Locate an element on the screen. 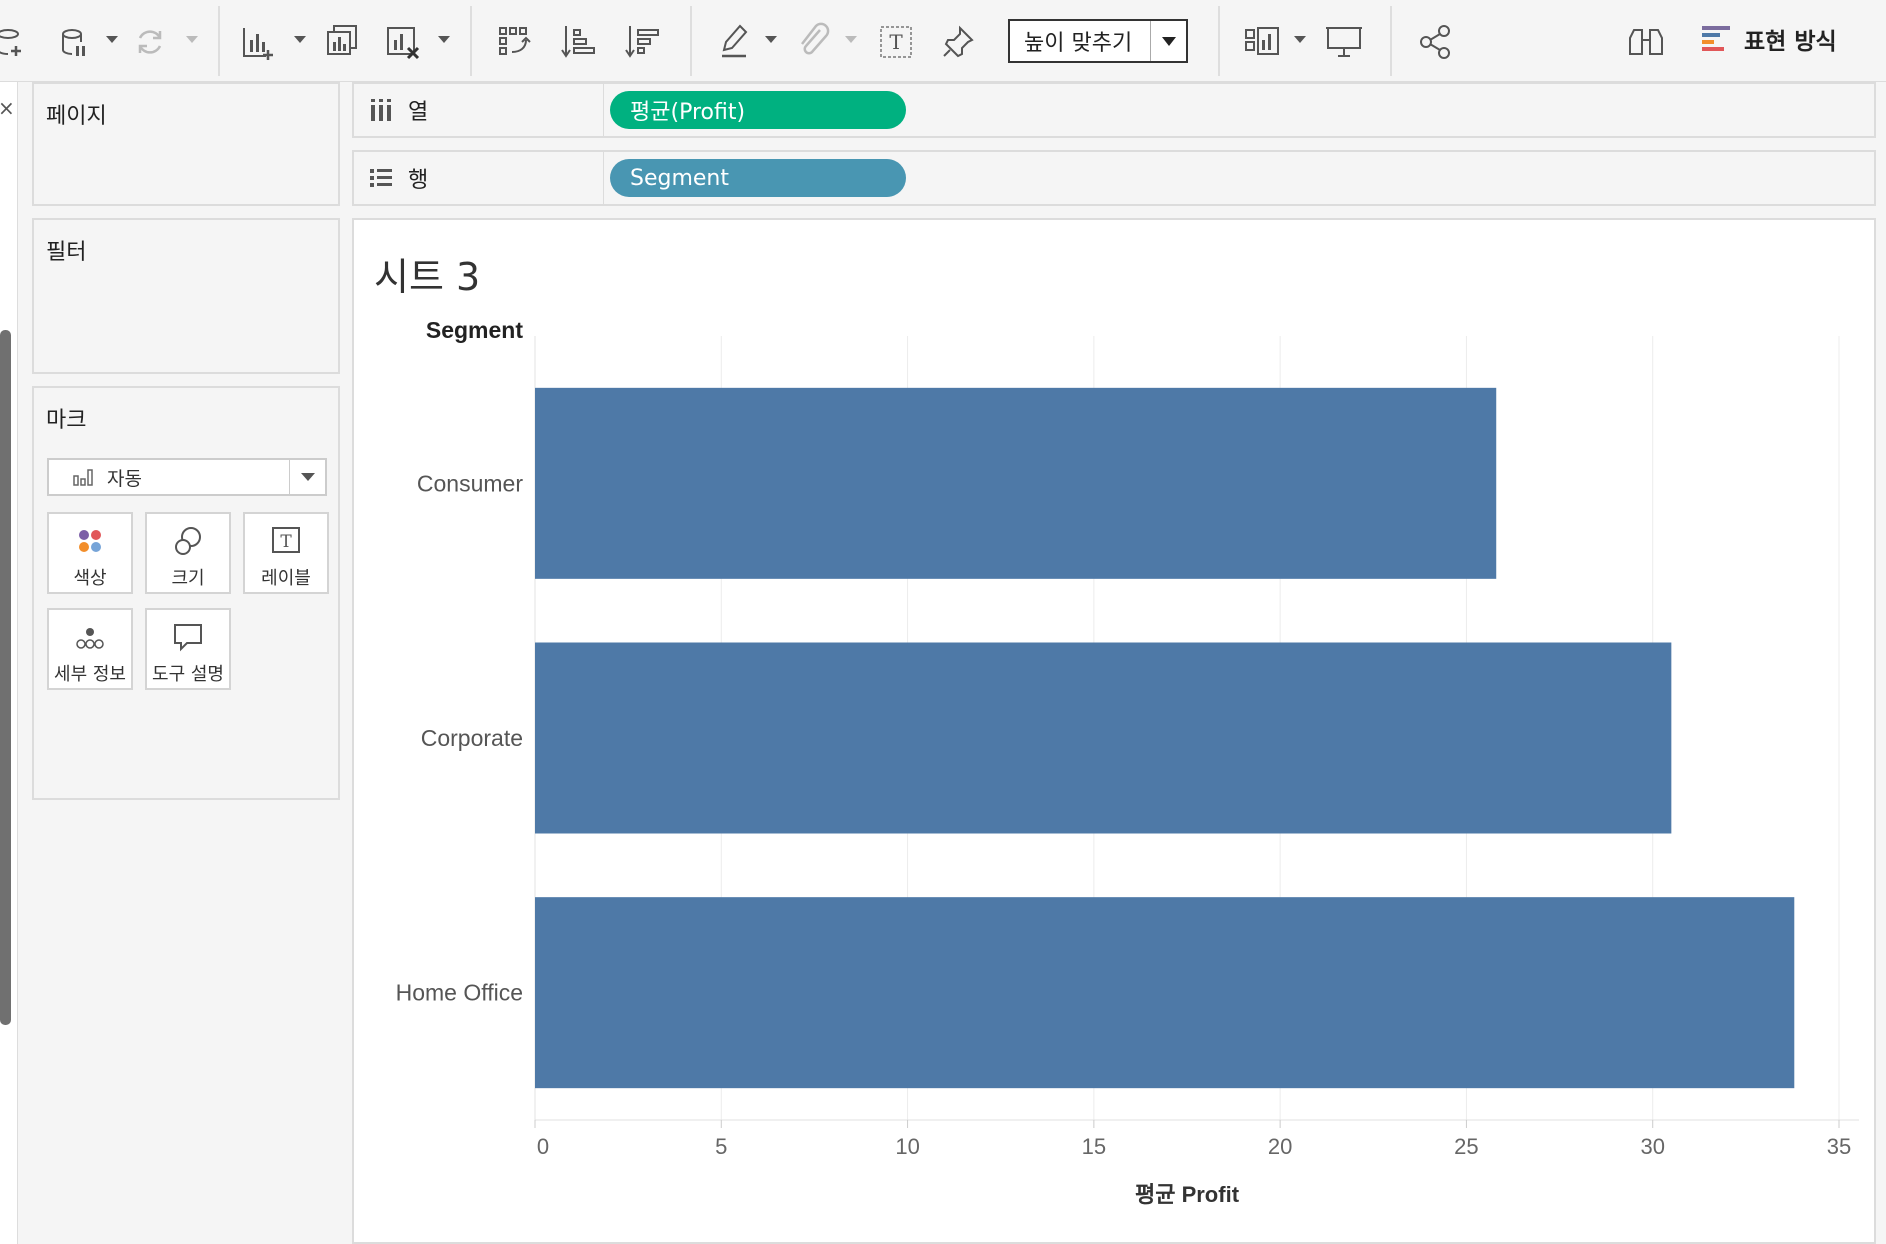  show-me-label: 표현 방식 is located at coordinates (1790, 42).